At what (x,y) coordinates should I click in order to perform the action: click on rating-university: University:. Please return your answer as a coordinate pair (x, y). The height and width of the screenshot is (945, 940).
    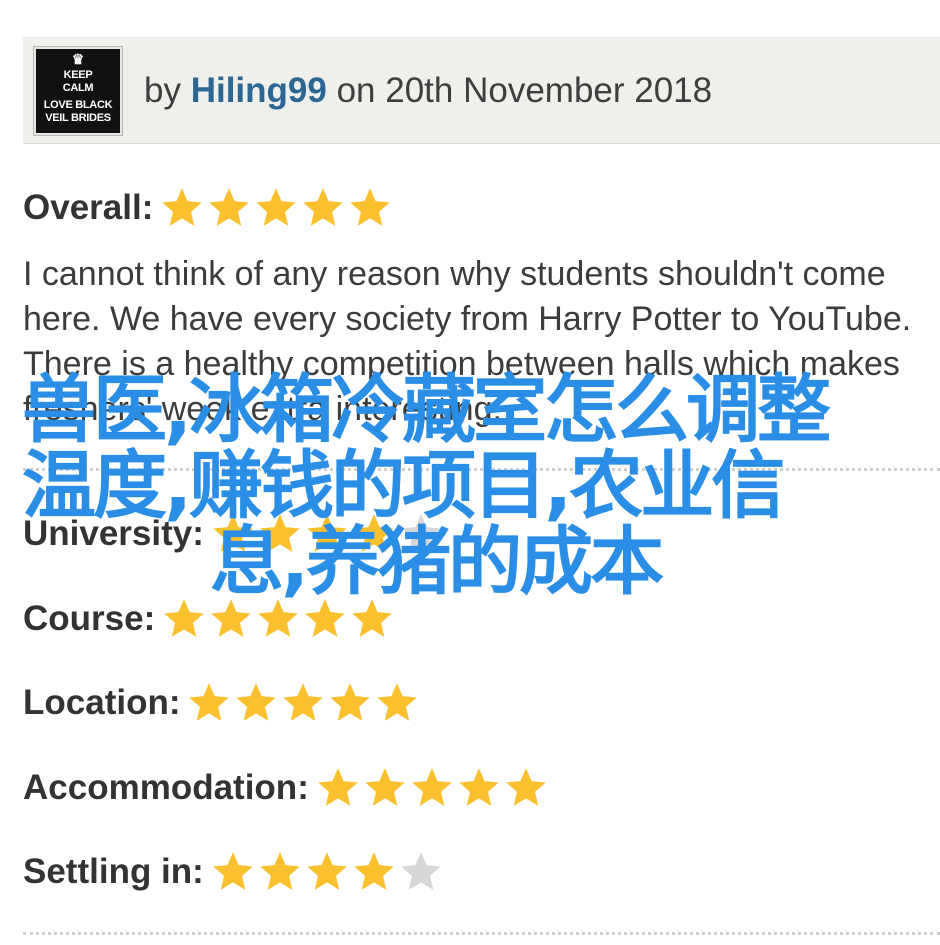
    Looking at the image, I should click on (234, 534).